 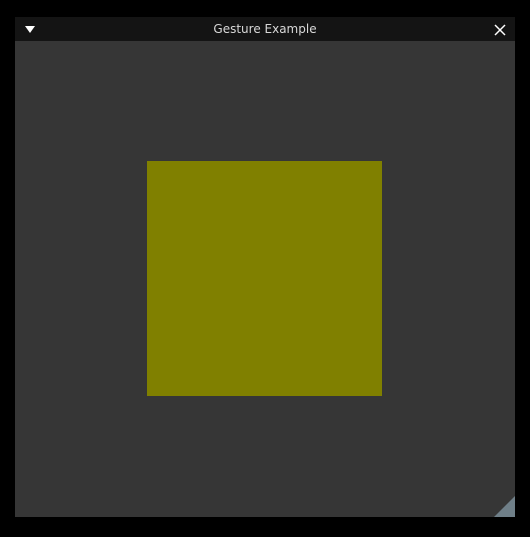 I want to click on resize-grip-icon, so click(x=504, y=506).